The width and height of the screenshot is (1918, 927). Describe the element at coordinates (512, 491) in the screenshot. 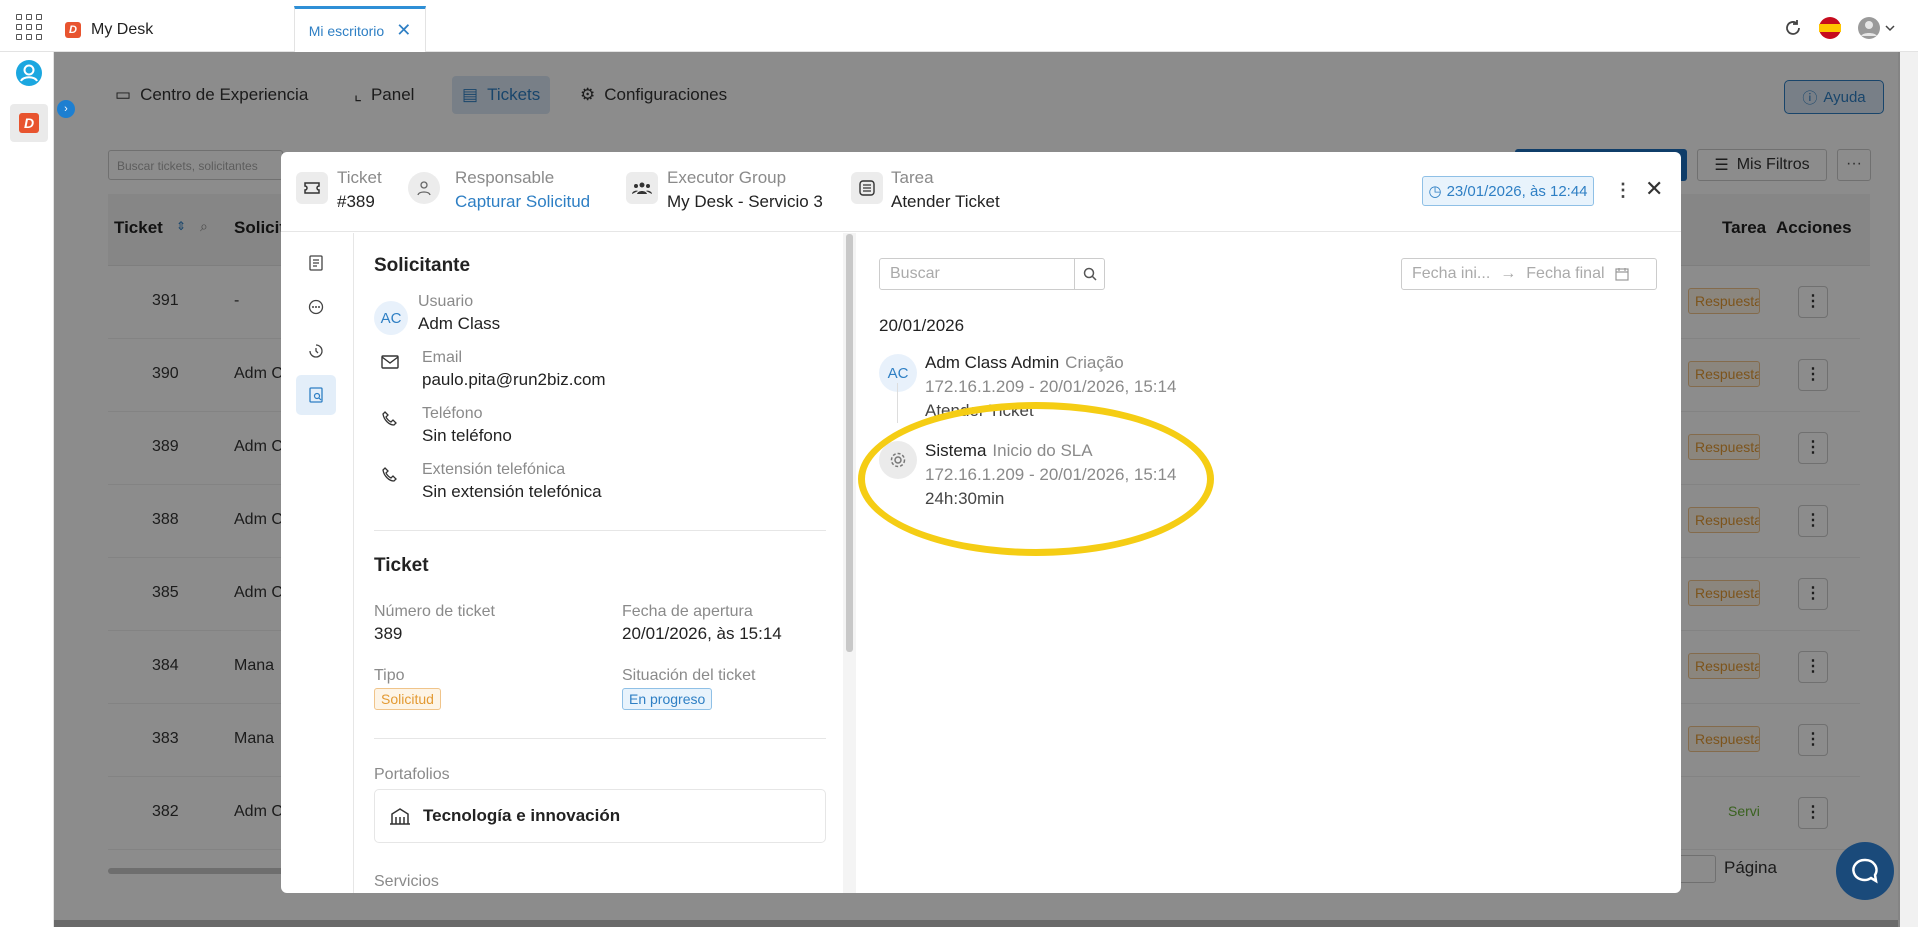

I see `extension-value: Sin extensión telefónica` at that location.